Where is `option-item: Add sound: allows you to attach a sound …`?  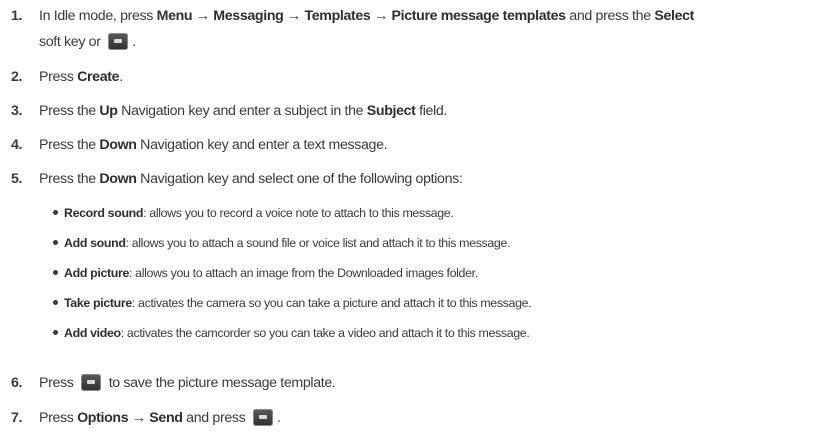 option-item: Add sound: allows you to attach a sound … is located at coordinates (281, 243).